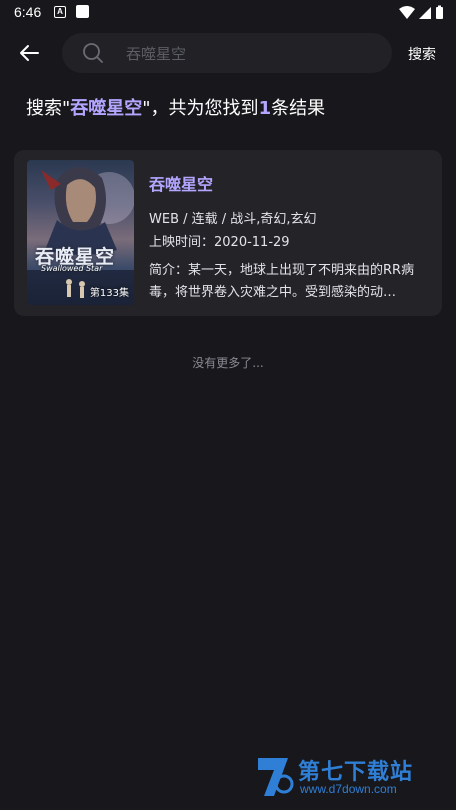  What do you see at coordinates (219, 242) in the screenshot?
I see `result-release-date: 上映时间：2020-11-29` at bounding box center [219, 242].